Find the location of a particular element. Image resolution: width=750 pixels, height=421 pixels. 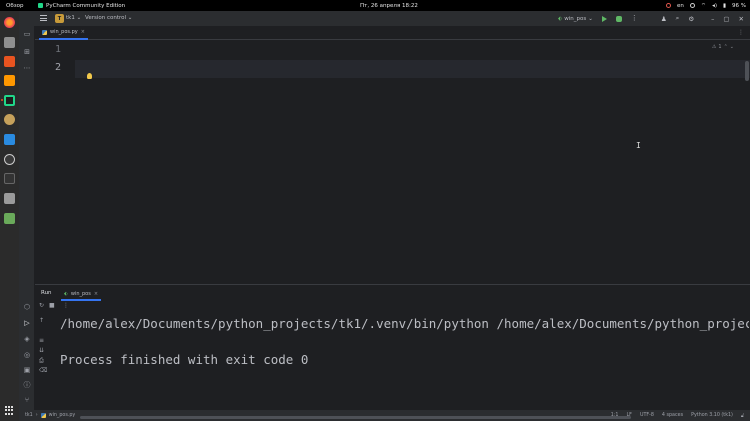

maximize-icon: ▢ is located at coordinates (726, 19).